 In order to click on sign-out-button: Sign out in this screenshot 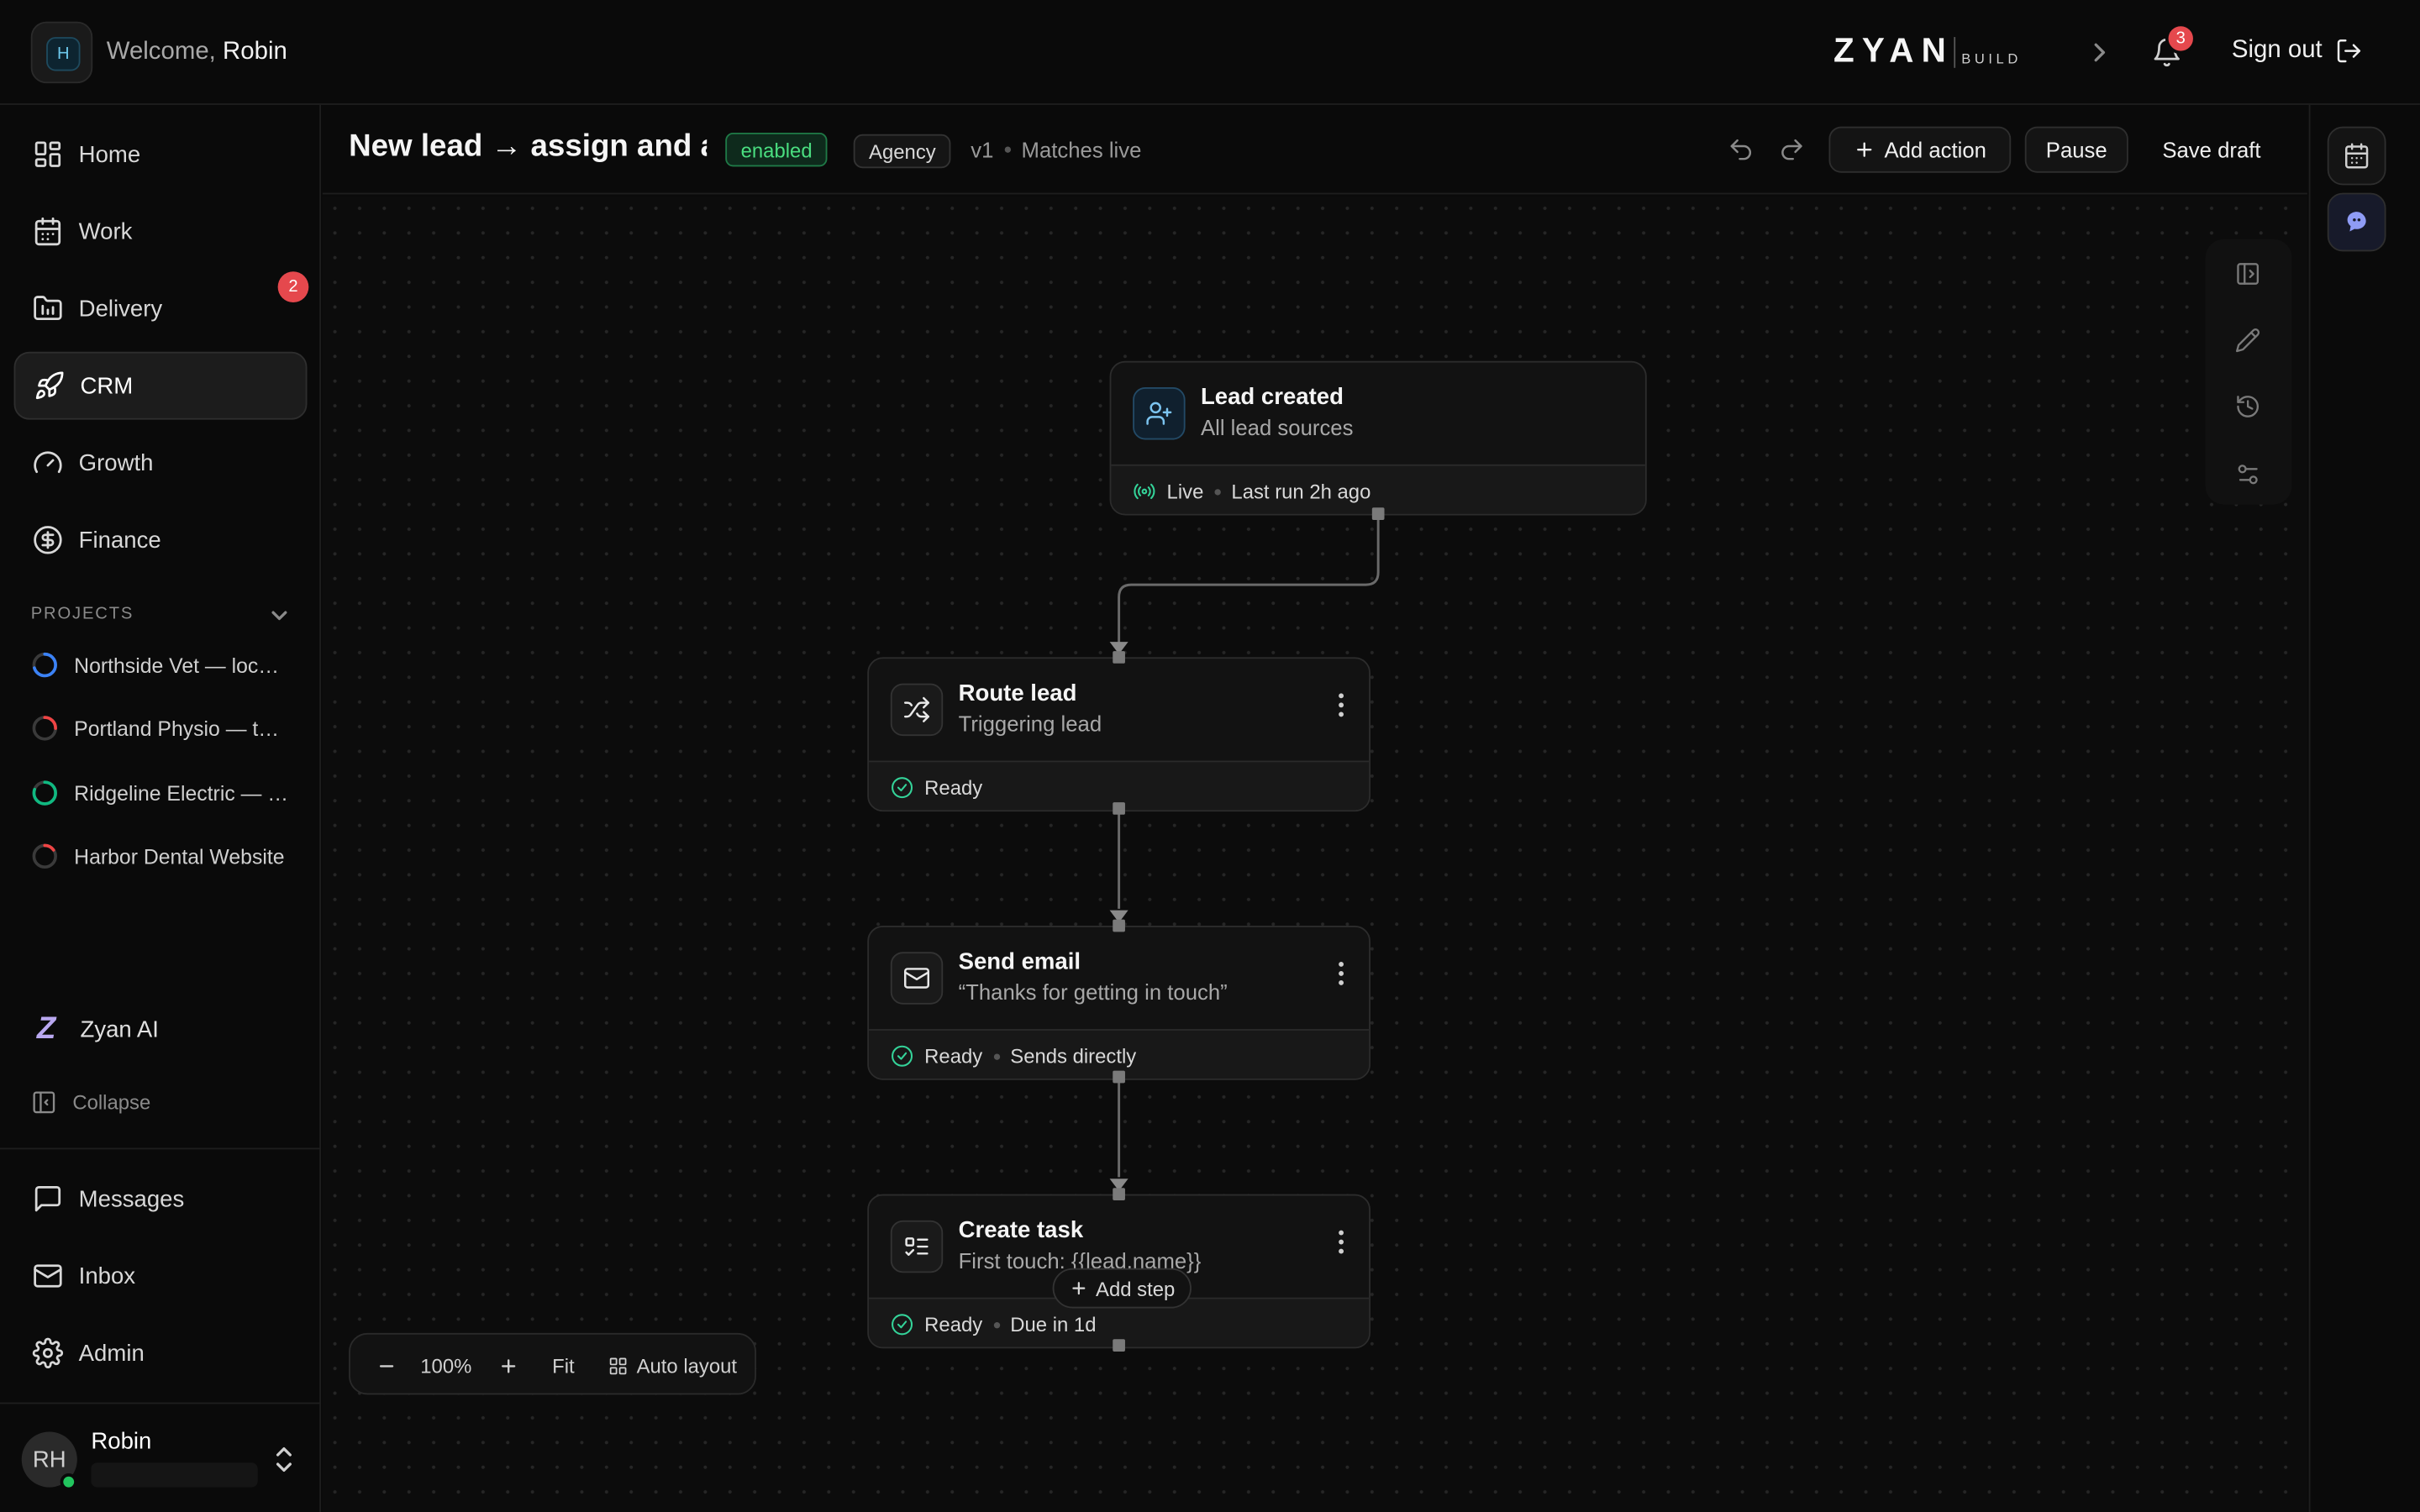, I will do `click(2297, 51)`.